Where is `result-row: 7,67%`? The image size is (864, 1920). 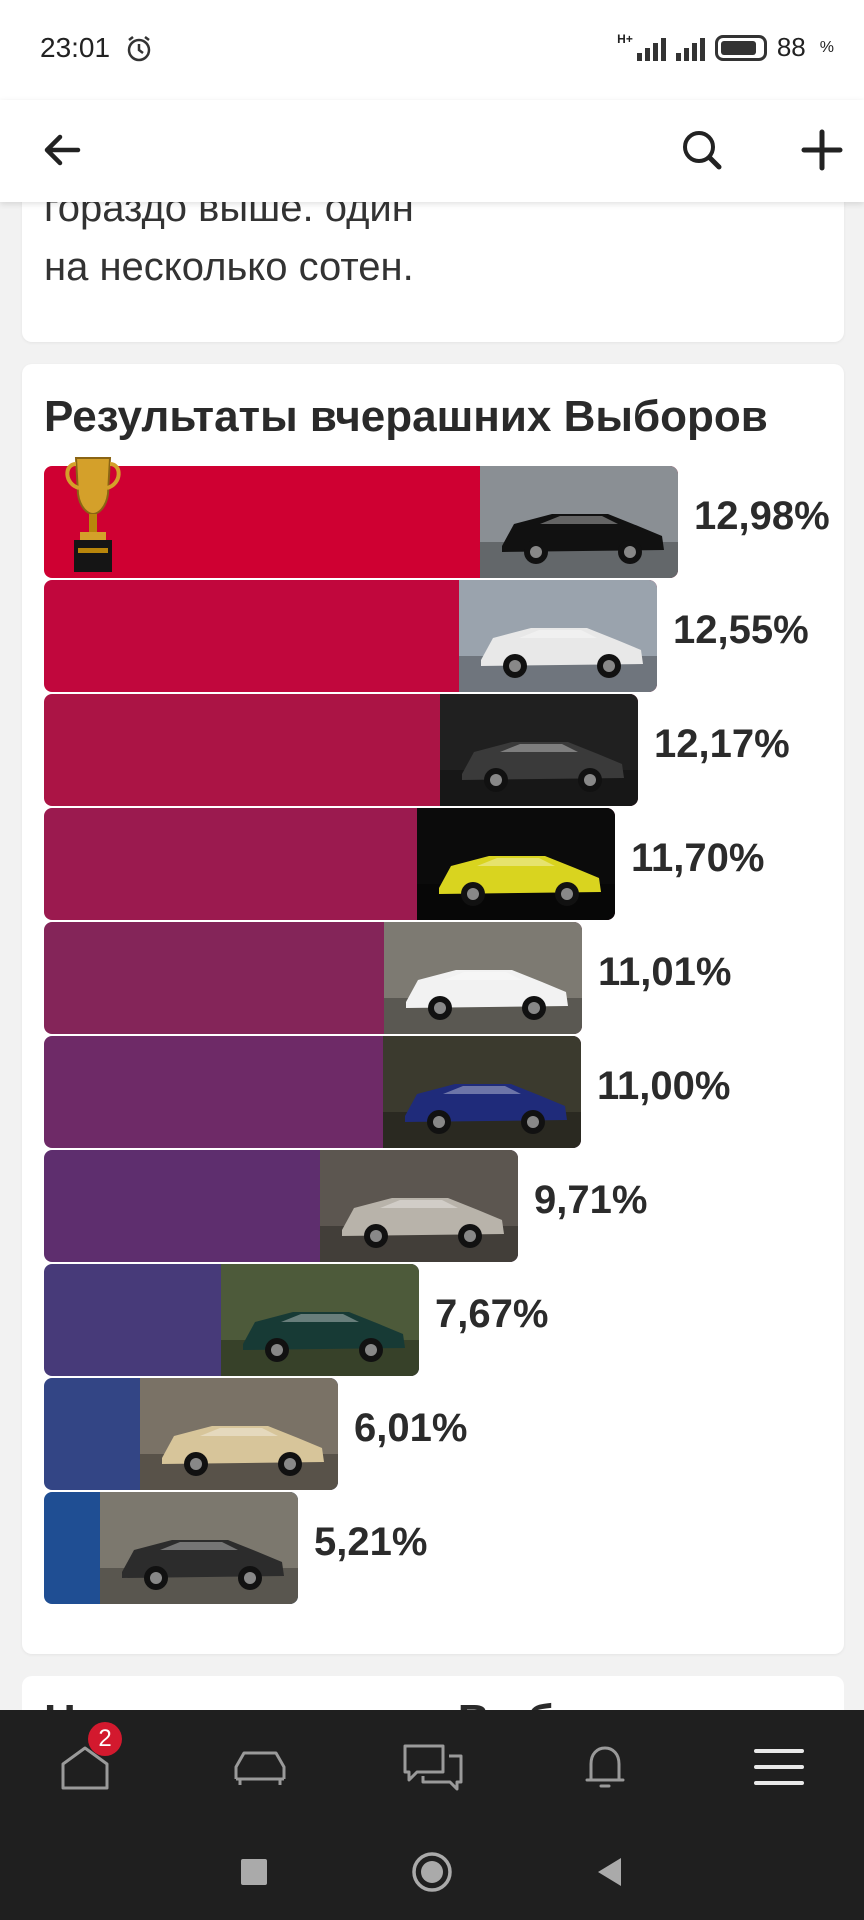
result-row: 7,67% is located at coordinates (439, 1321).